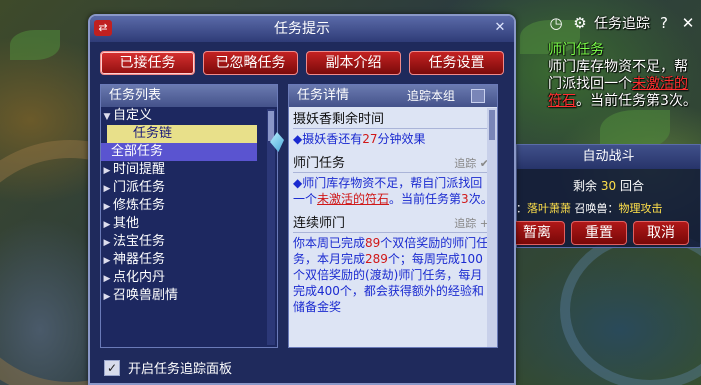  What do you see at coordinates (664, 23) in the screenshot?
I see `help-icon: ?` at bounding box center [664, 23].